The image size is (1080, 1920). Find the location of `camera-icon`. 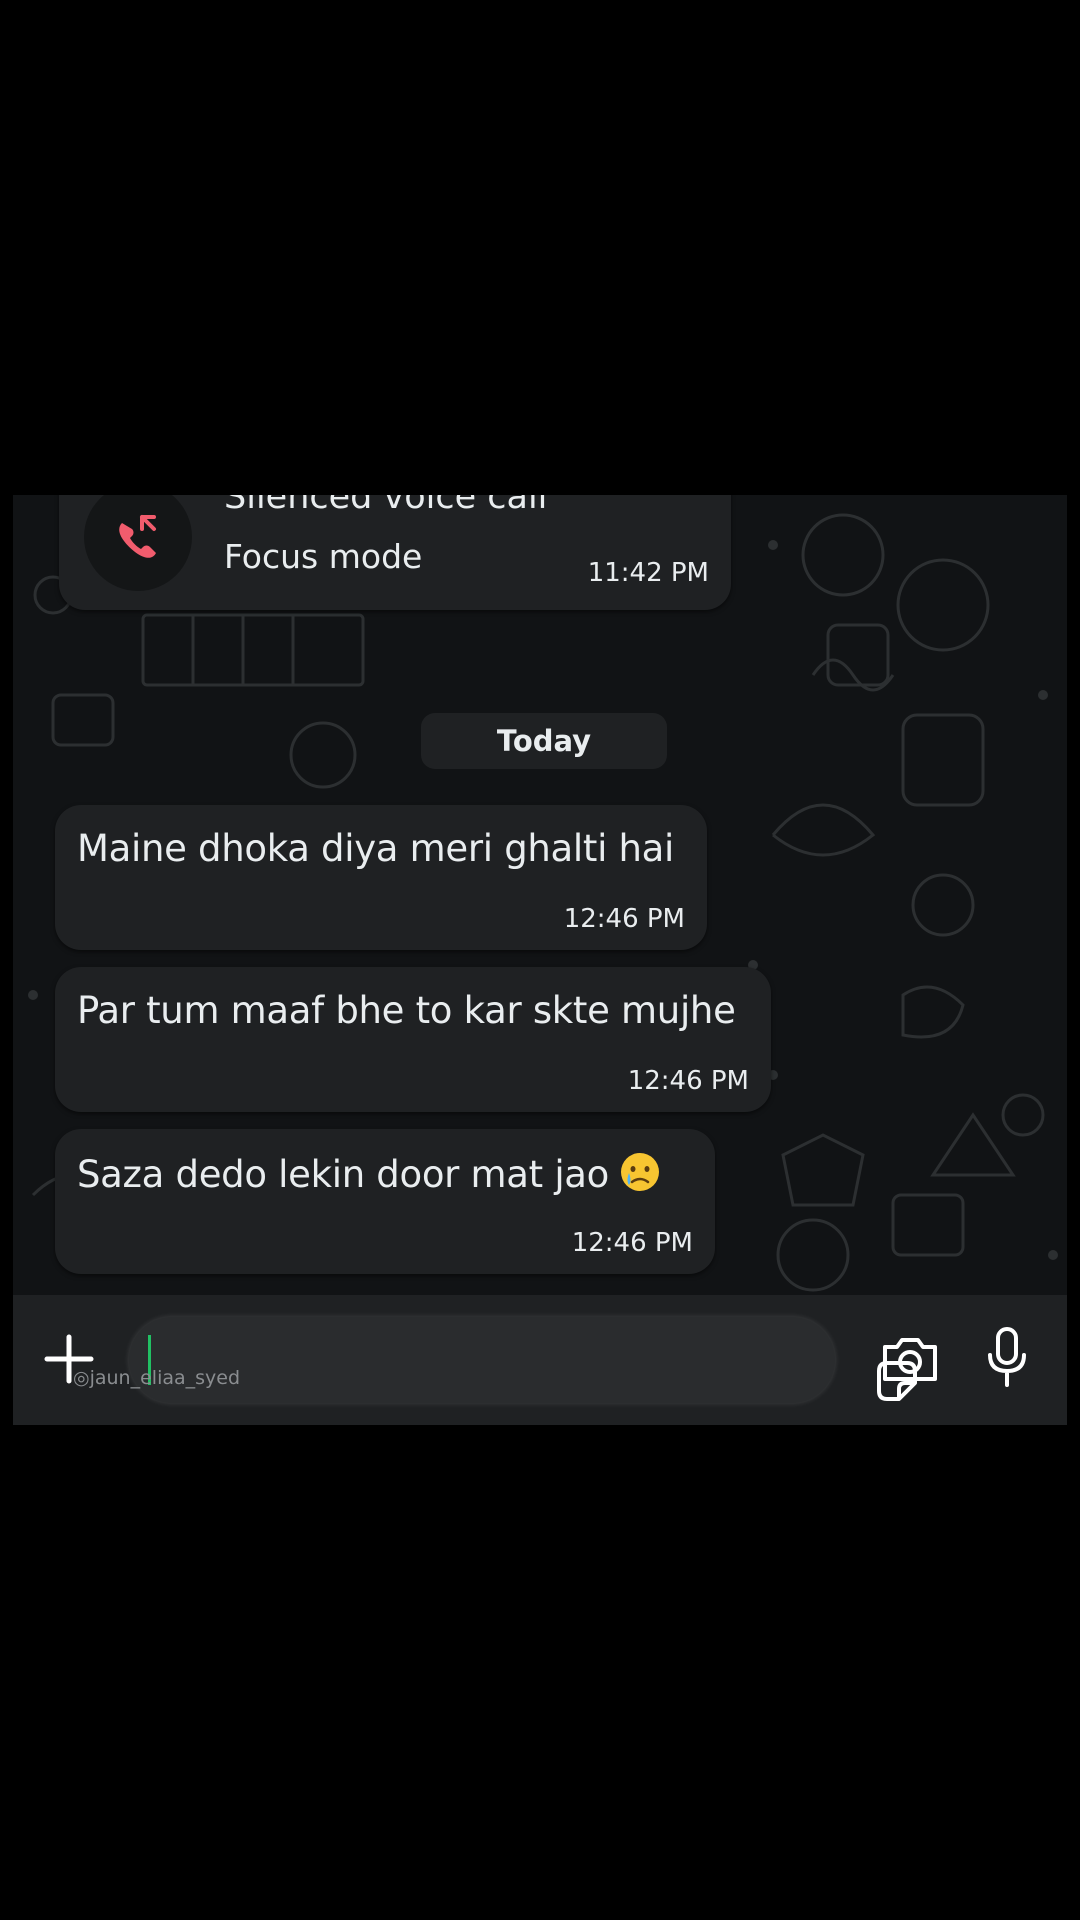

camera-icon is located at coordinates (910, 1359).